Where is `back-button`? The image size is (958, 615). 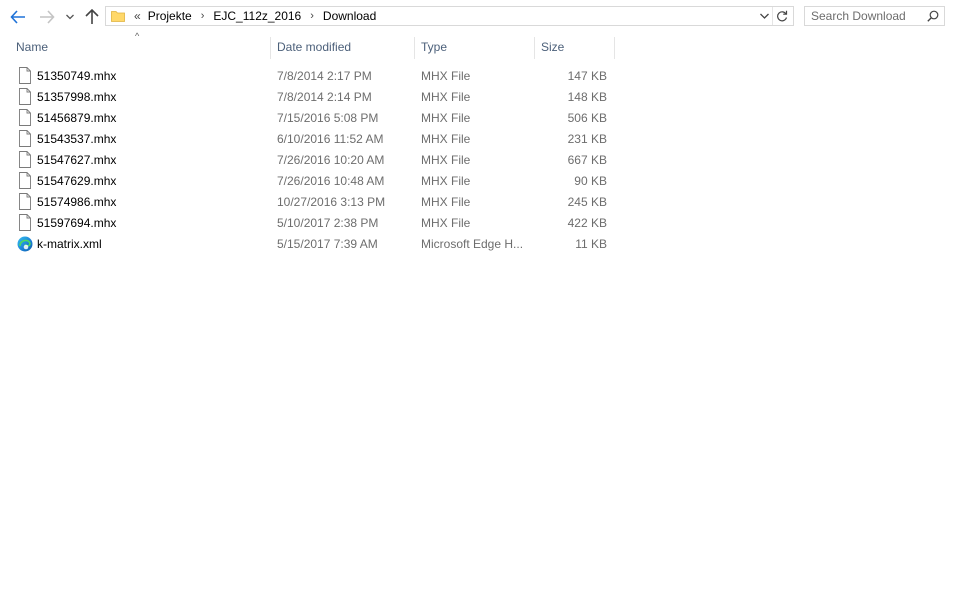
back-button is located at coordinates (18, 17).